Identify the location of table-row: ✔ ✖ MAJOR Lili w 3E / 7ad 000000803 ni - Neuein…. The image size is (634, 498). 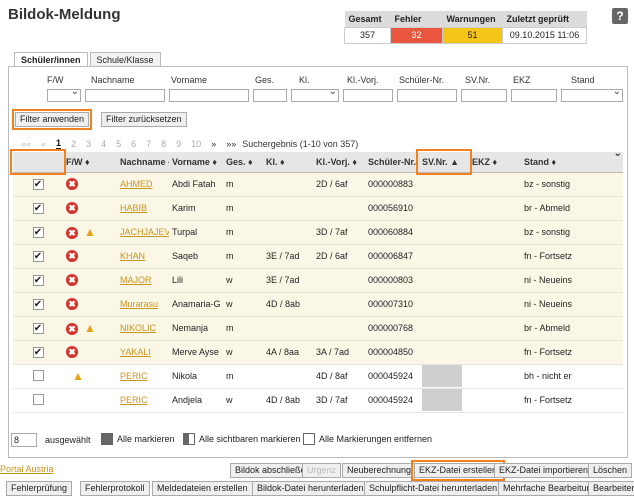
(318, 280).